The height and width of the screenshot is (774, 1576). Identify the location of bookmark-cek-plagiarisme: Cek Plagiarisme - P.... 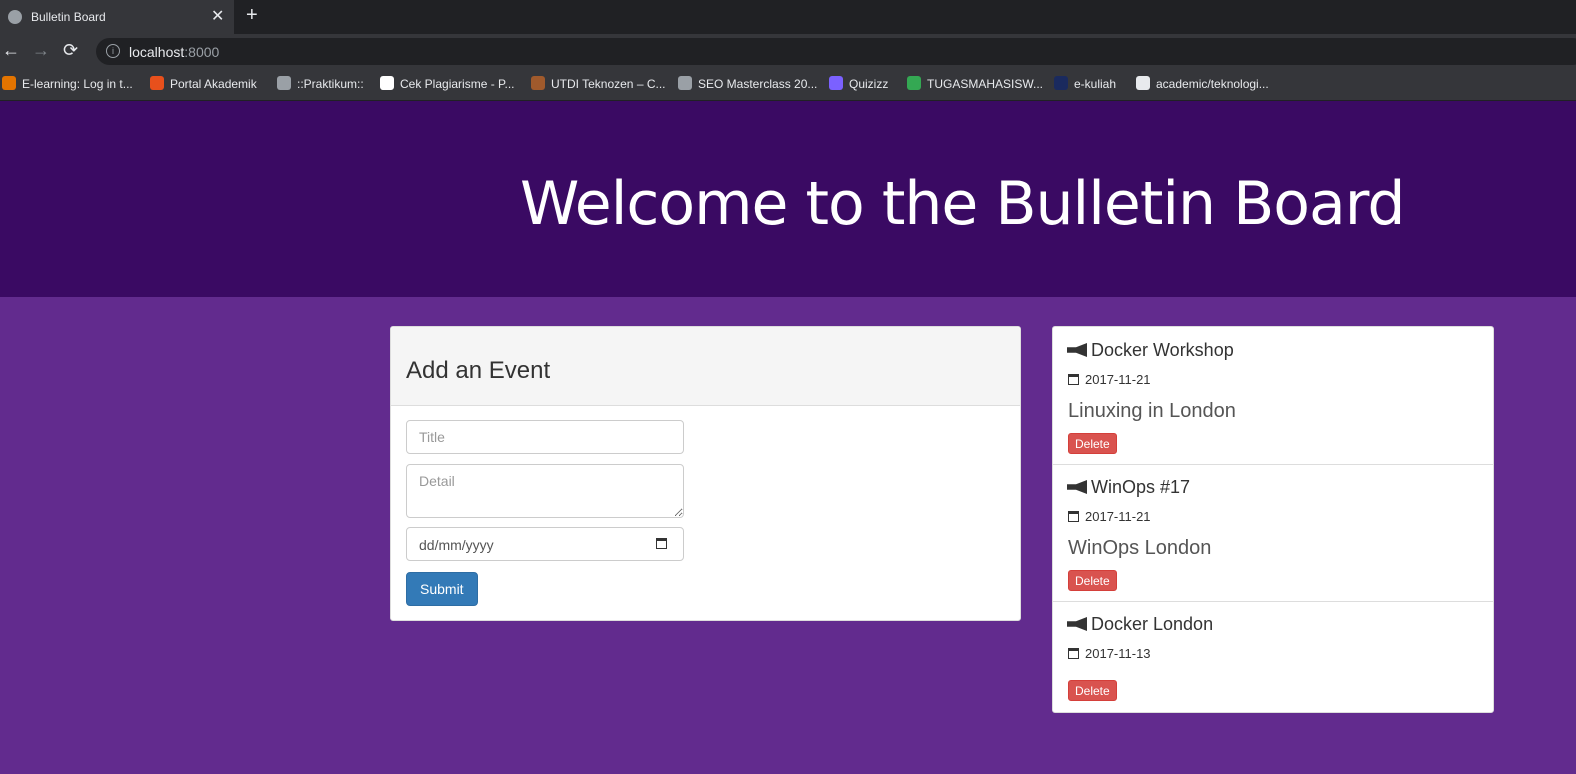
(447, 83).